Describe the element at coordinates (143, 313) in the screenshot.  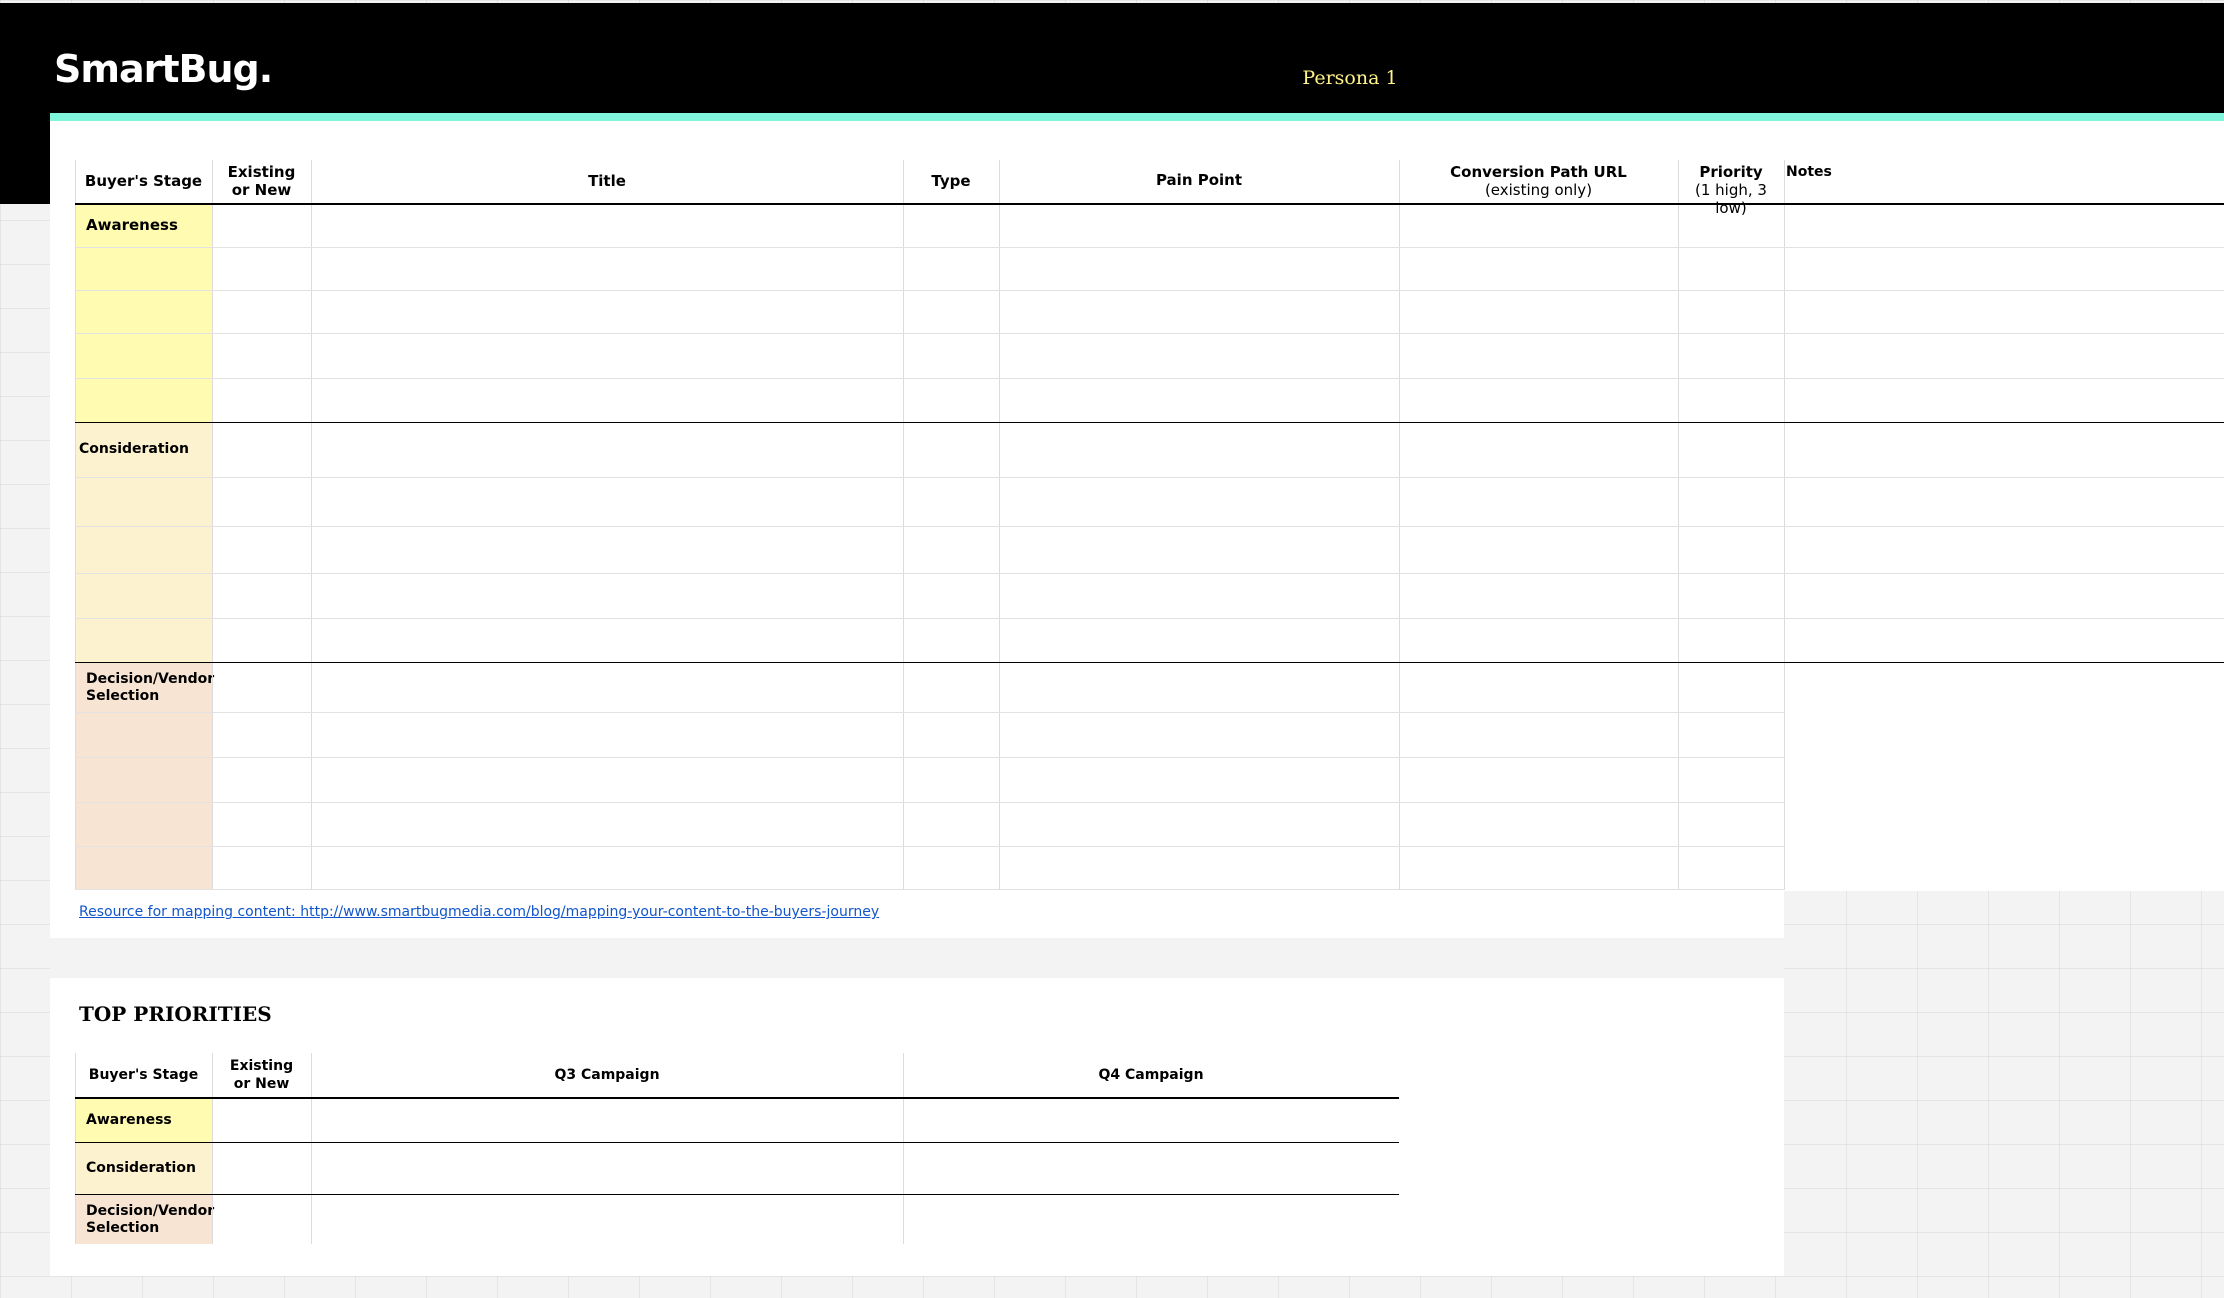
I see `stage-cell-awareness` at that location.